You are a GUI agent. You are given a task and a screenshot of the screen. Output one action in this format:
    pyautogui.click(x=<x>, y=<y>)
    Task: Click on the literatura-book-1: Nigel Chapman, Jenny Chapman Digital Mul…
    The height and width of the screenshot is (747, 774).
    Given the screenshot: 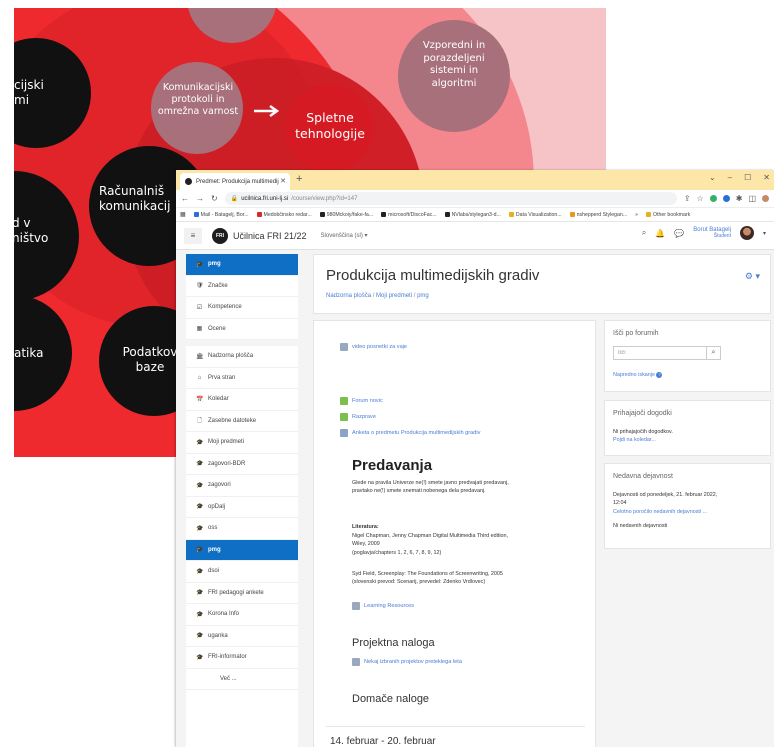 What is the action you would take?
    pyautogui.click(x=430, y=544)
    